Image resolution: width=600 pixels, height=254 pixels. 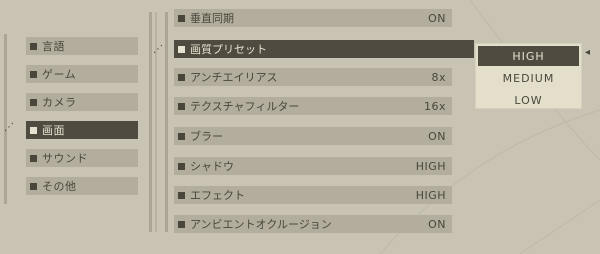 What do you see at coordinates (82, 130) in the screenshot?
I see `category-item-screen: 画面` at bounding box center [82, 130].